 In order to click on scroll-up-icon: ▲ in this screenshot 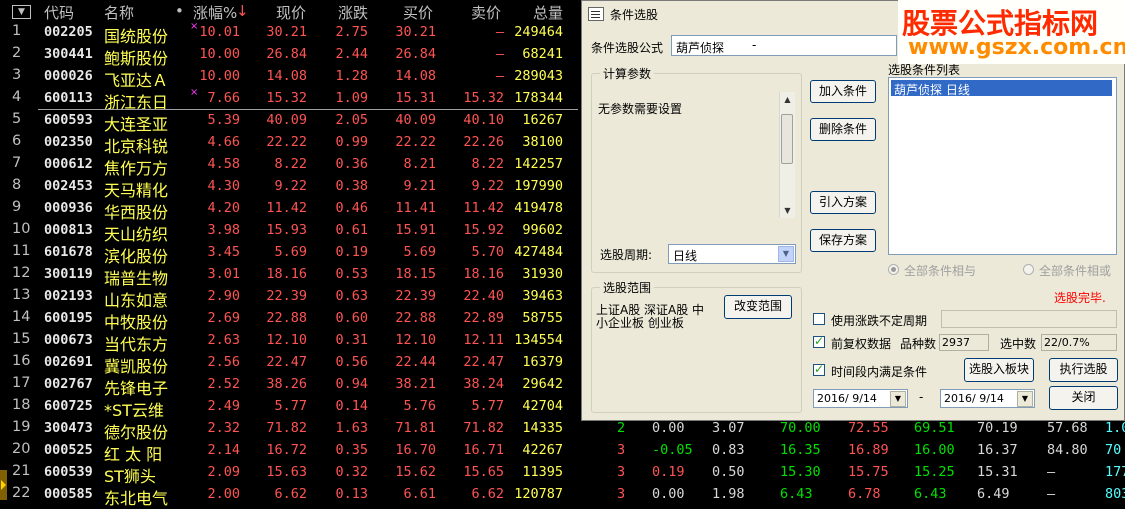, I will do `click(787, 99)`.